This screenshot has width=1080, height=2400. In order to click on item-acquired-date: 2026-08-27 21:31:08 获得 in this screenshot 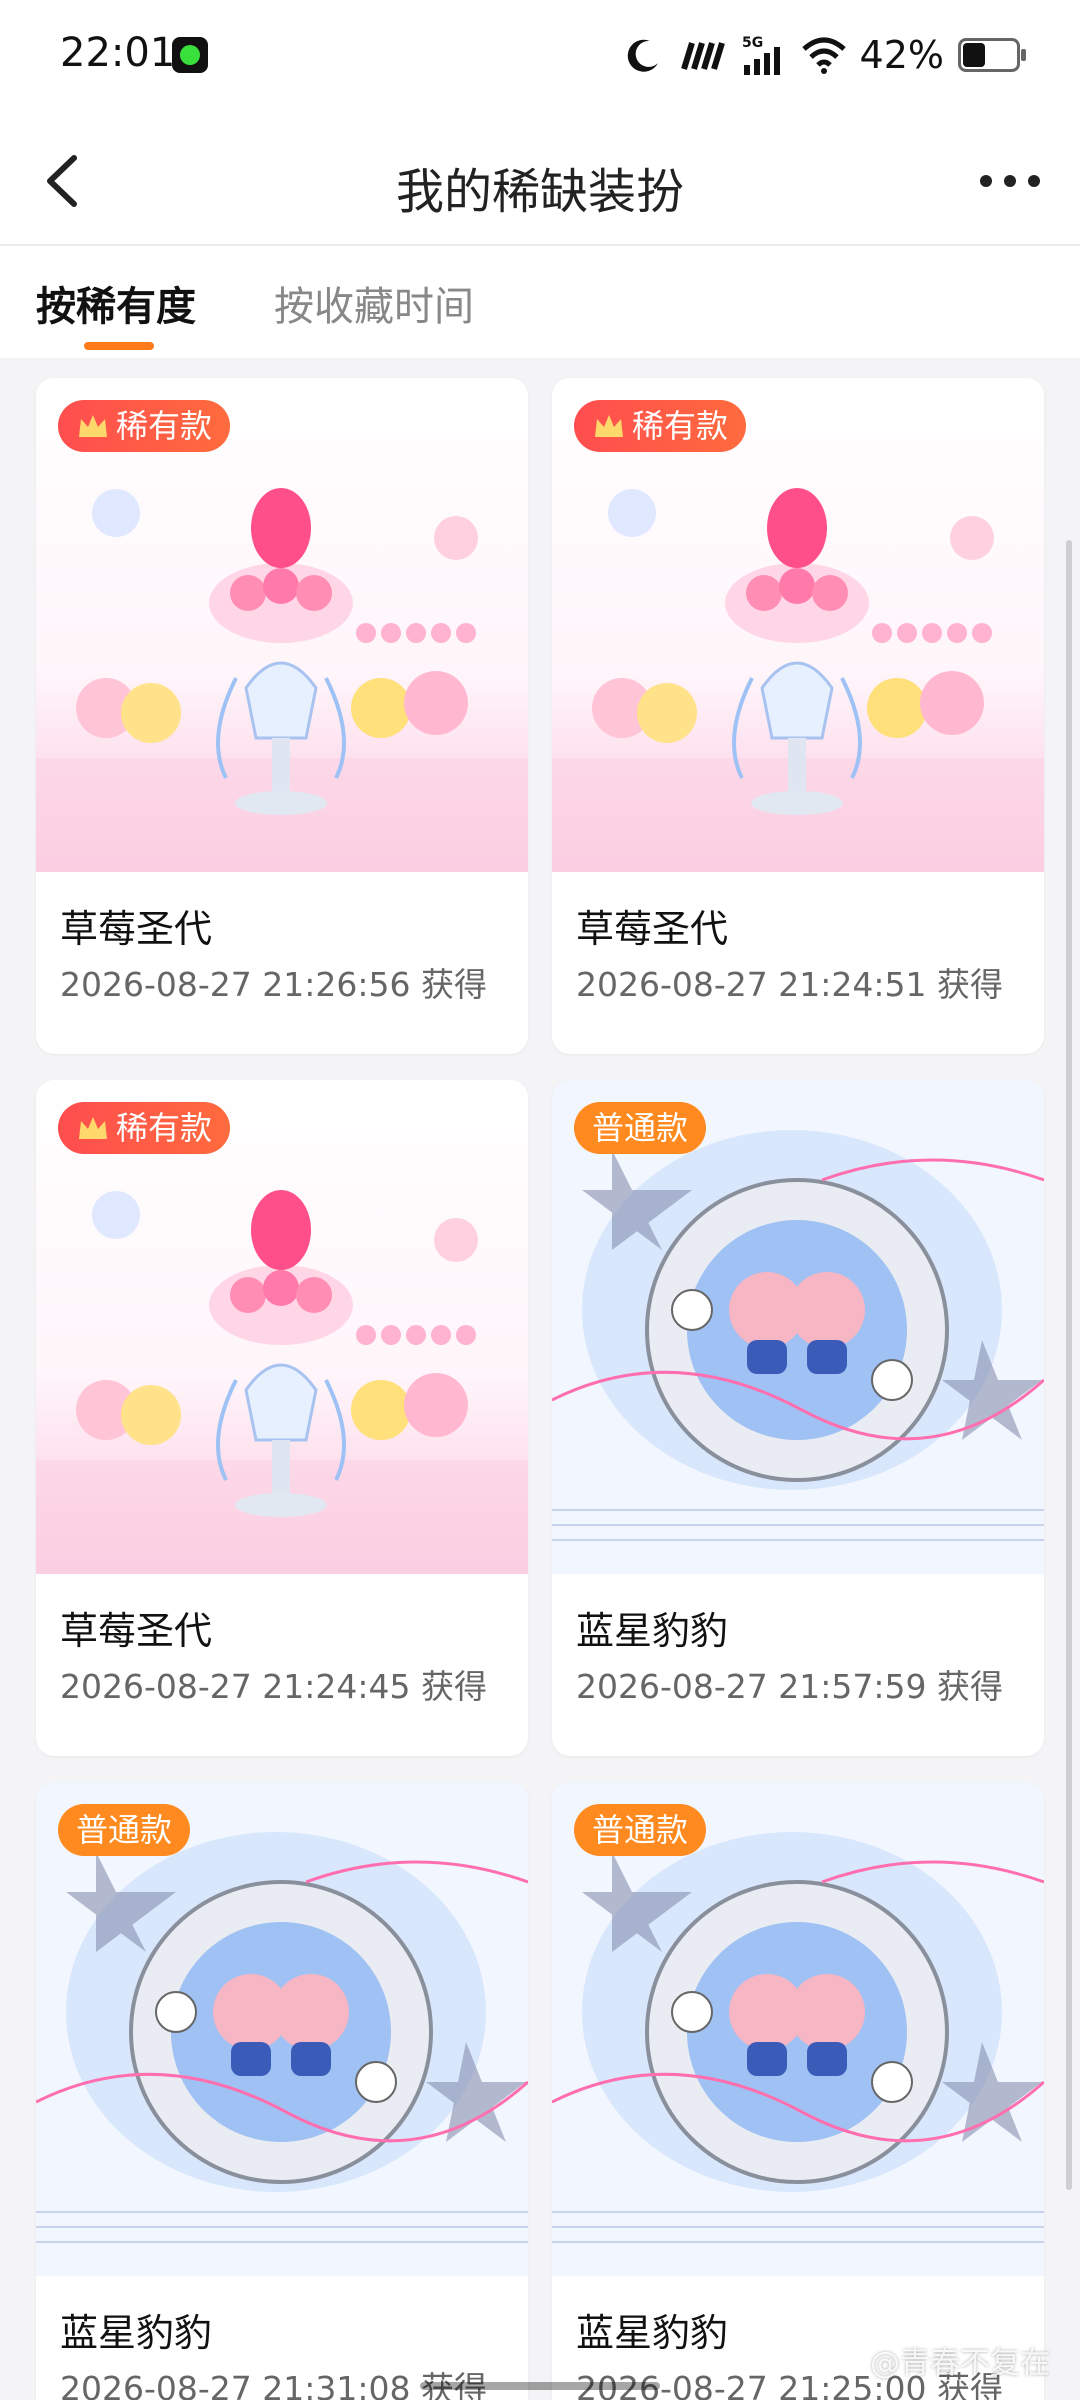, I will do `click(273, 2384)`.